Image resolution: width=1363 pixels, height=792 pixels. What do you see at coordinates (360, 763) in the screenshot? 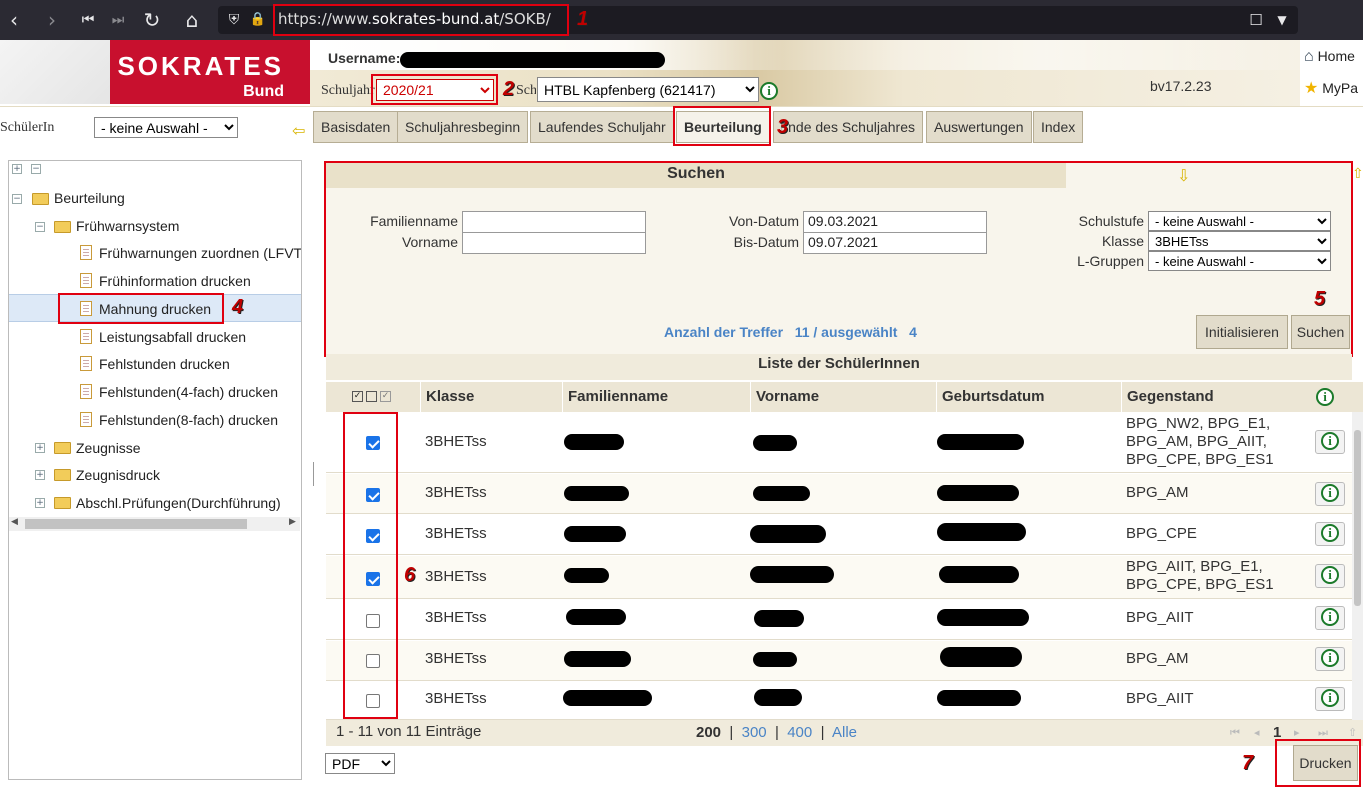
I see `format-select: PDF` at bounding box center [360, 763].